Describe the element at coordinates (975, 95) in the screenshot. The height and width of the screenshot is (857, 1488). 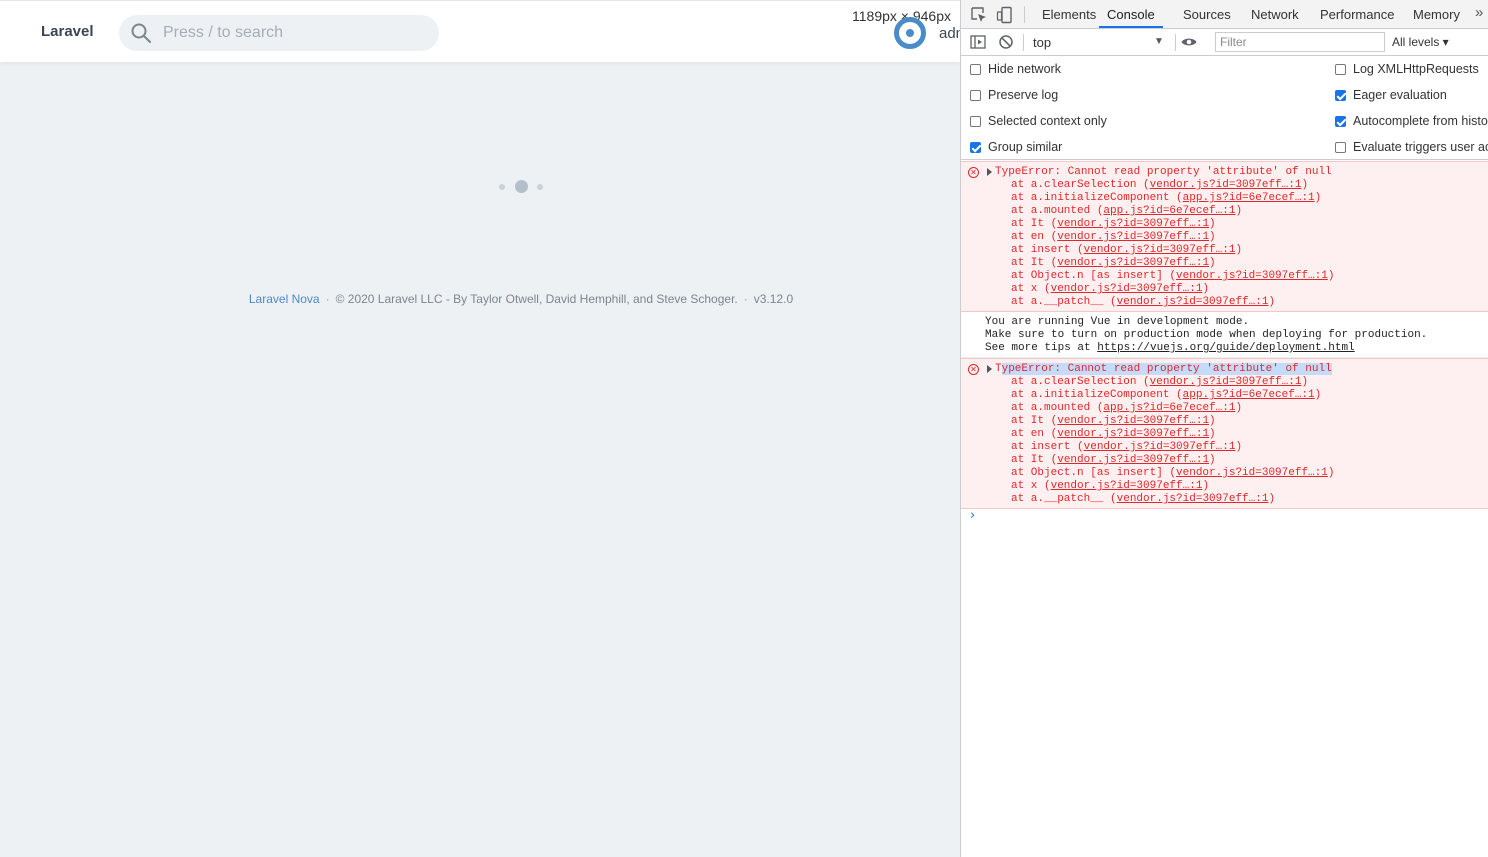
I see `preserve-log-checkbox` at that location.